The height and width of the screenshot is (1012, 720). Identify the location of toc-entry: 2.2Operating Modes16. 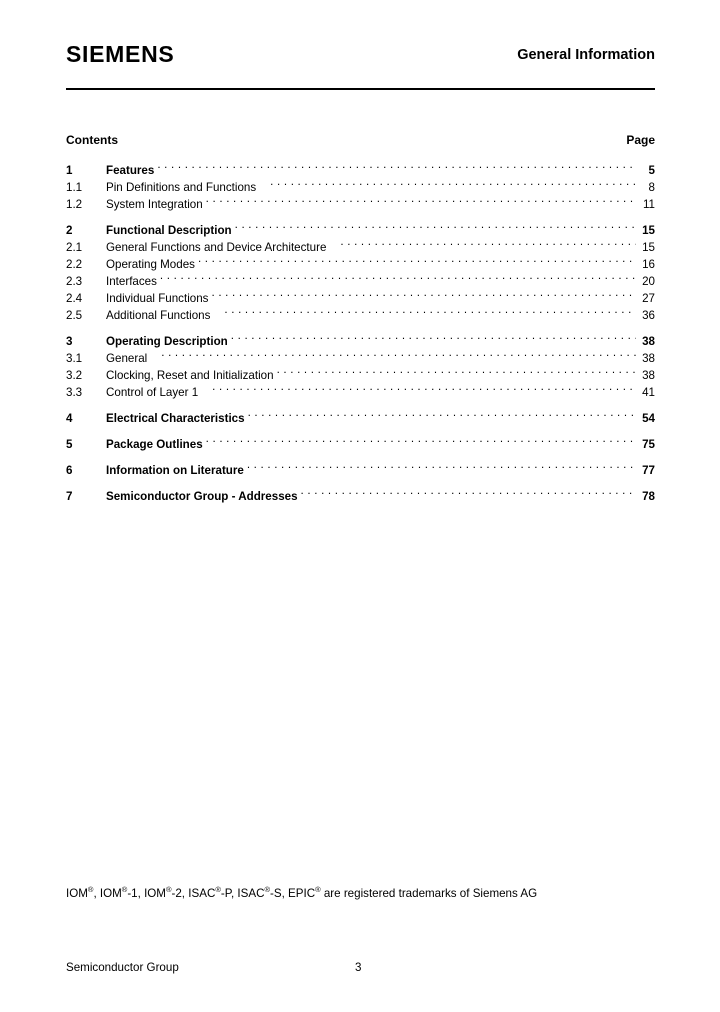
(360, 262).